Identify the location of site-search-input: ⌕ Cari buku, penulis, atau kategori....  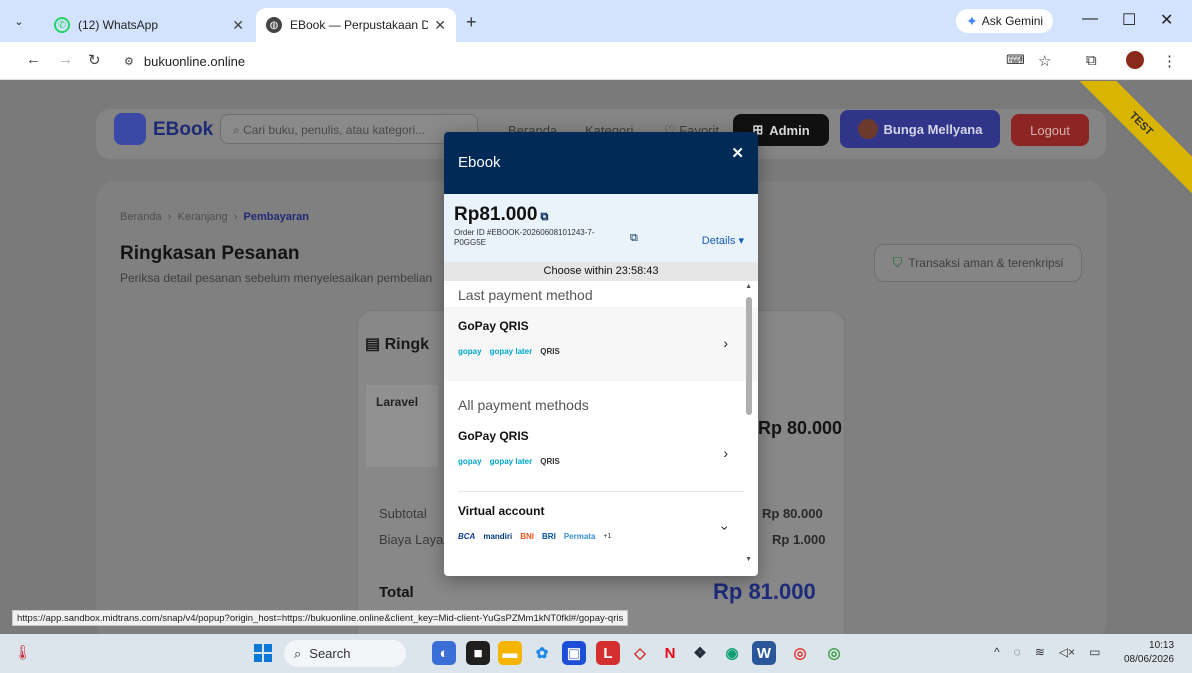
(349, 129).